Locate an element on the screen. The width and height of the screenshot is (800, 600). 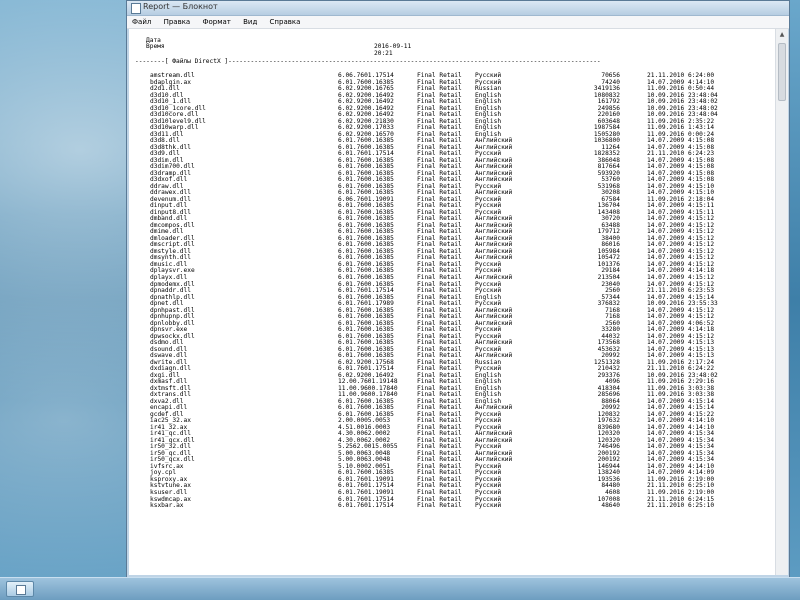
file-date: 21.11.2010 6:25:10 is located at coordinates (681, 506).